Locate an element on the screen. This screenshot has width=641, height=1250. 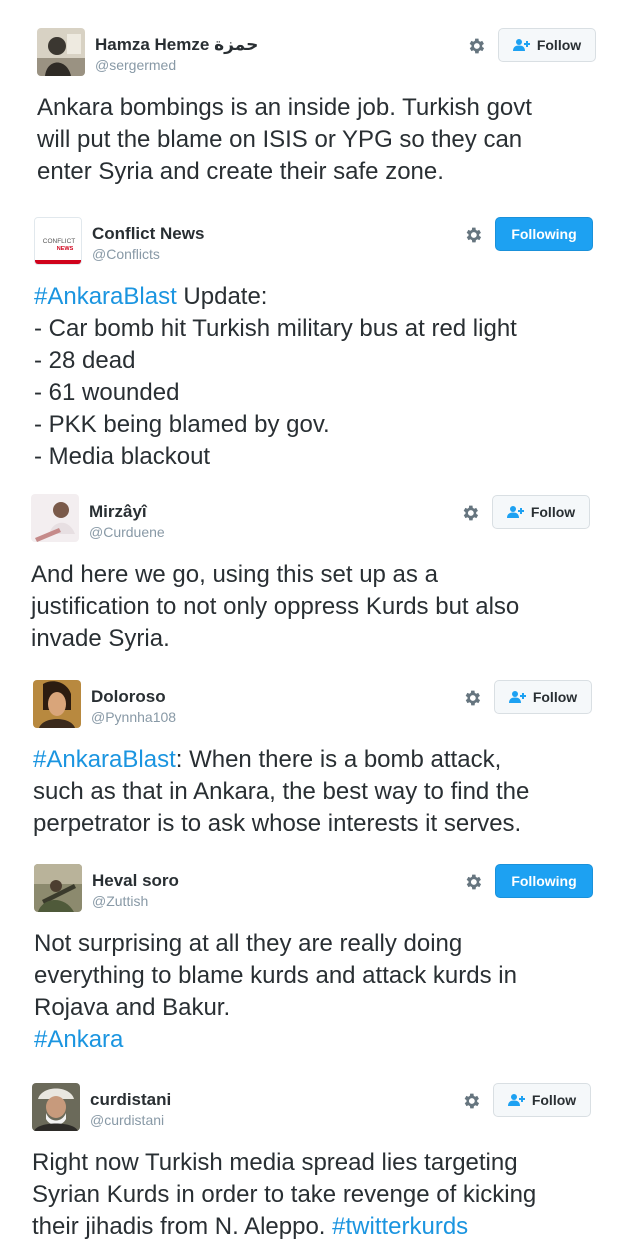
user-handle: @curdistani is located at coordinates (127, 1120).